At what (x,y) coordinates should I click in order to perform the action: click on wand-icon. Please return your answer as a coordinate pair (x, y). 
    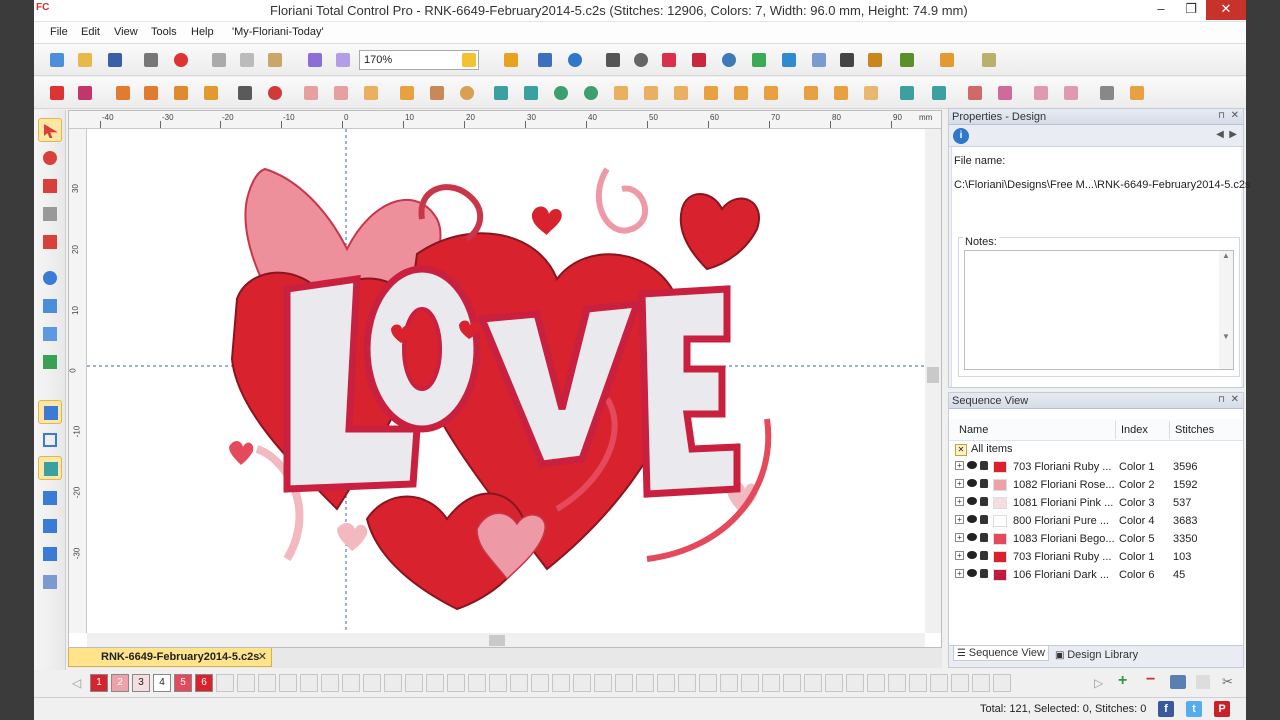
    Looking at the image, I should click on (907, 60).